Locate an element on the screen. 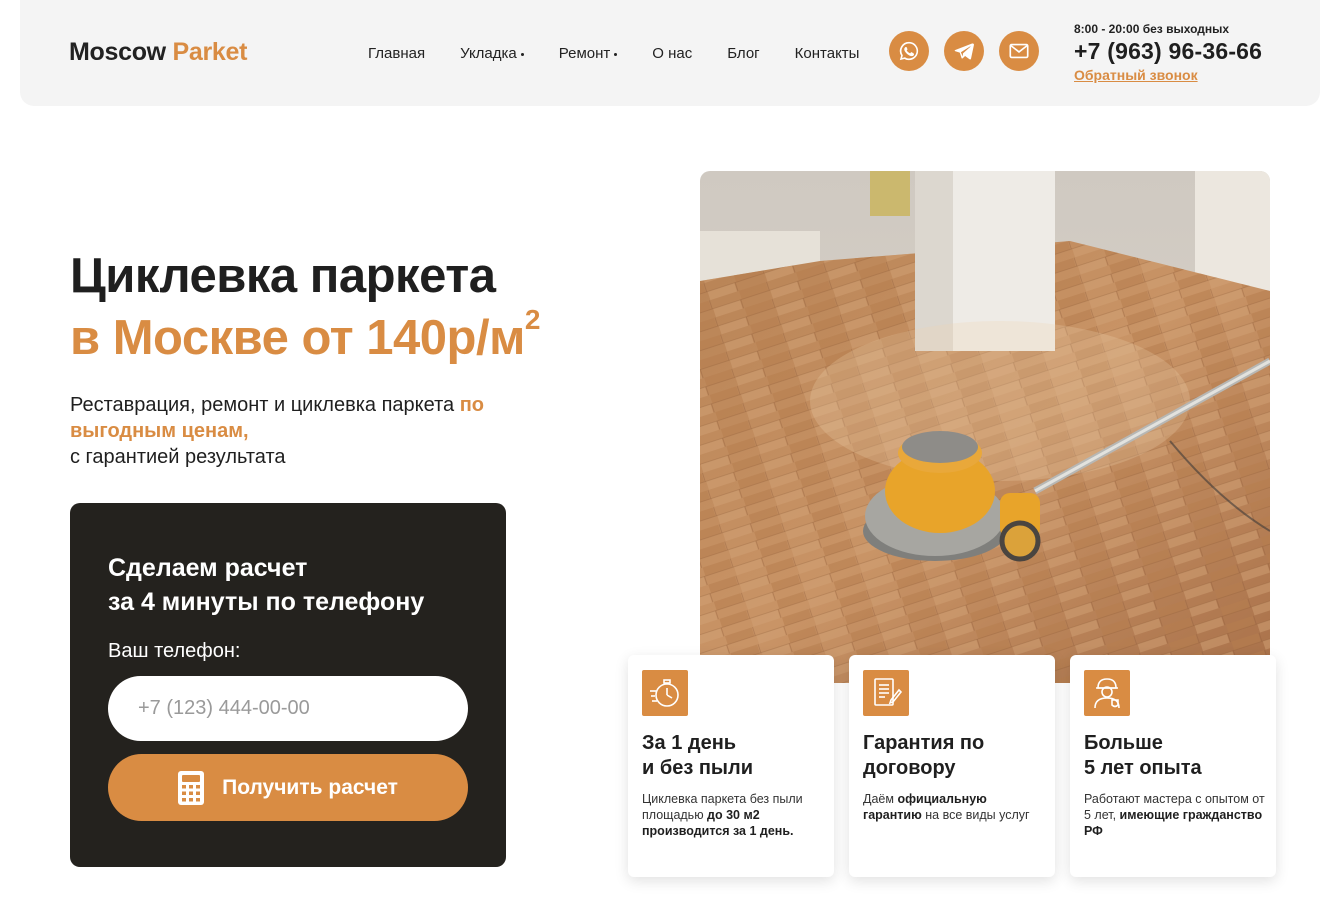 The image size is (1322, 898). nav-label: Главная is located at coordinates (397, 53).